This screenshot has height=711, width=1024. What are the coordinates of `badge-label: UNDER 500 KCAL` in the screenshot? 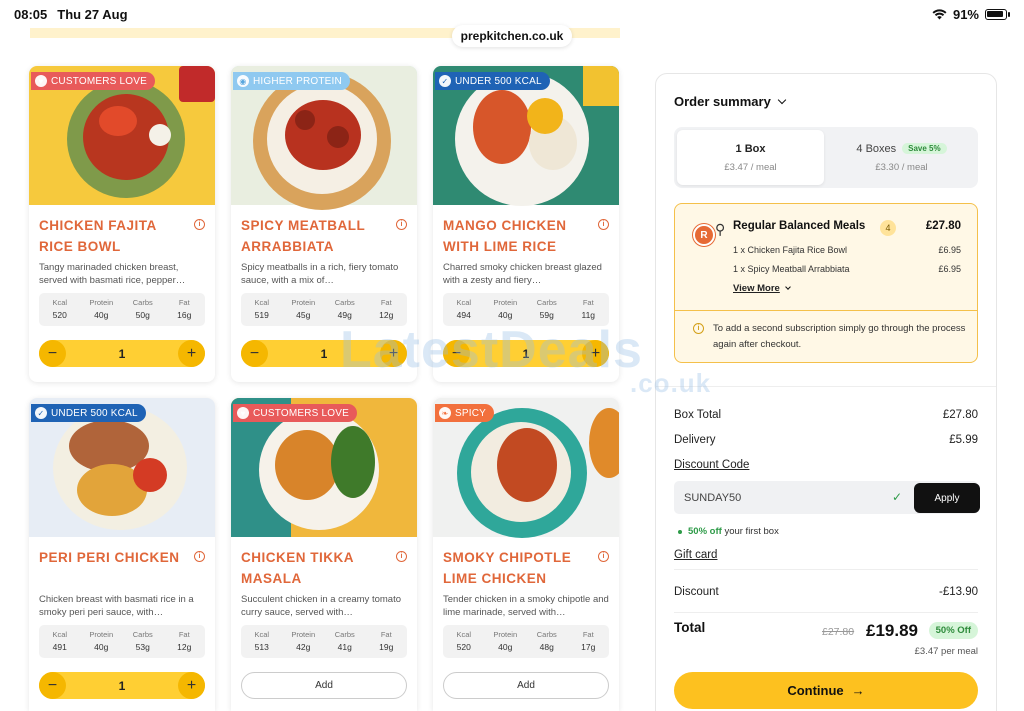 It's located at (498, 81).